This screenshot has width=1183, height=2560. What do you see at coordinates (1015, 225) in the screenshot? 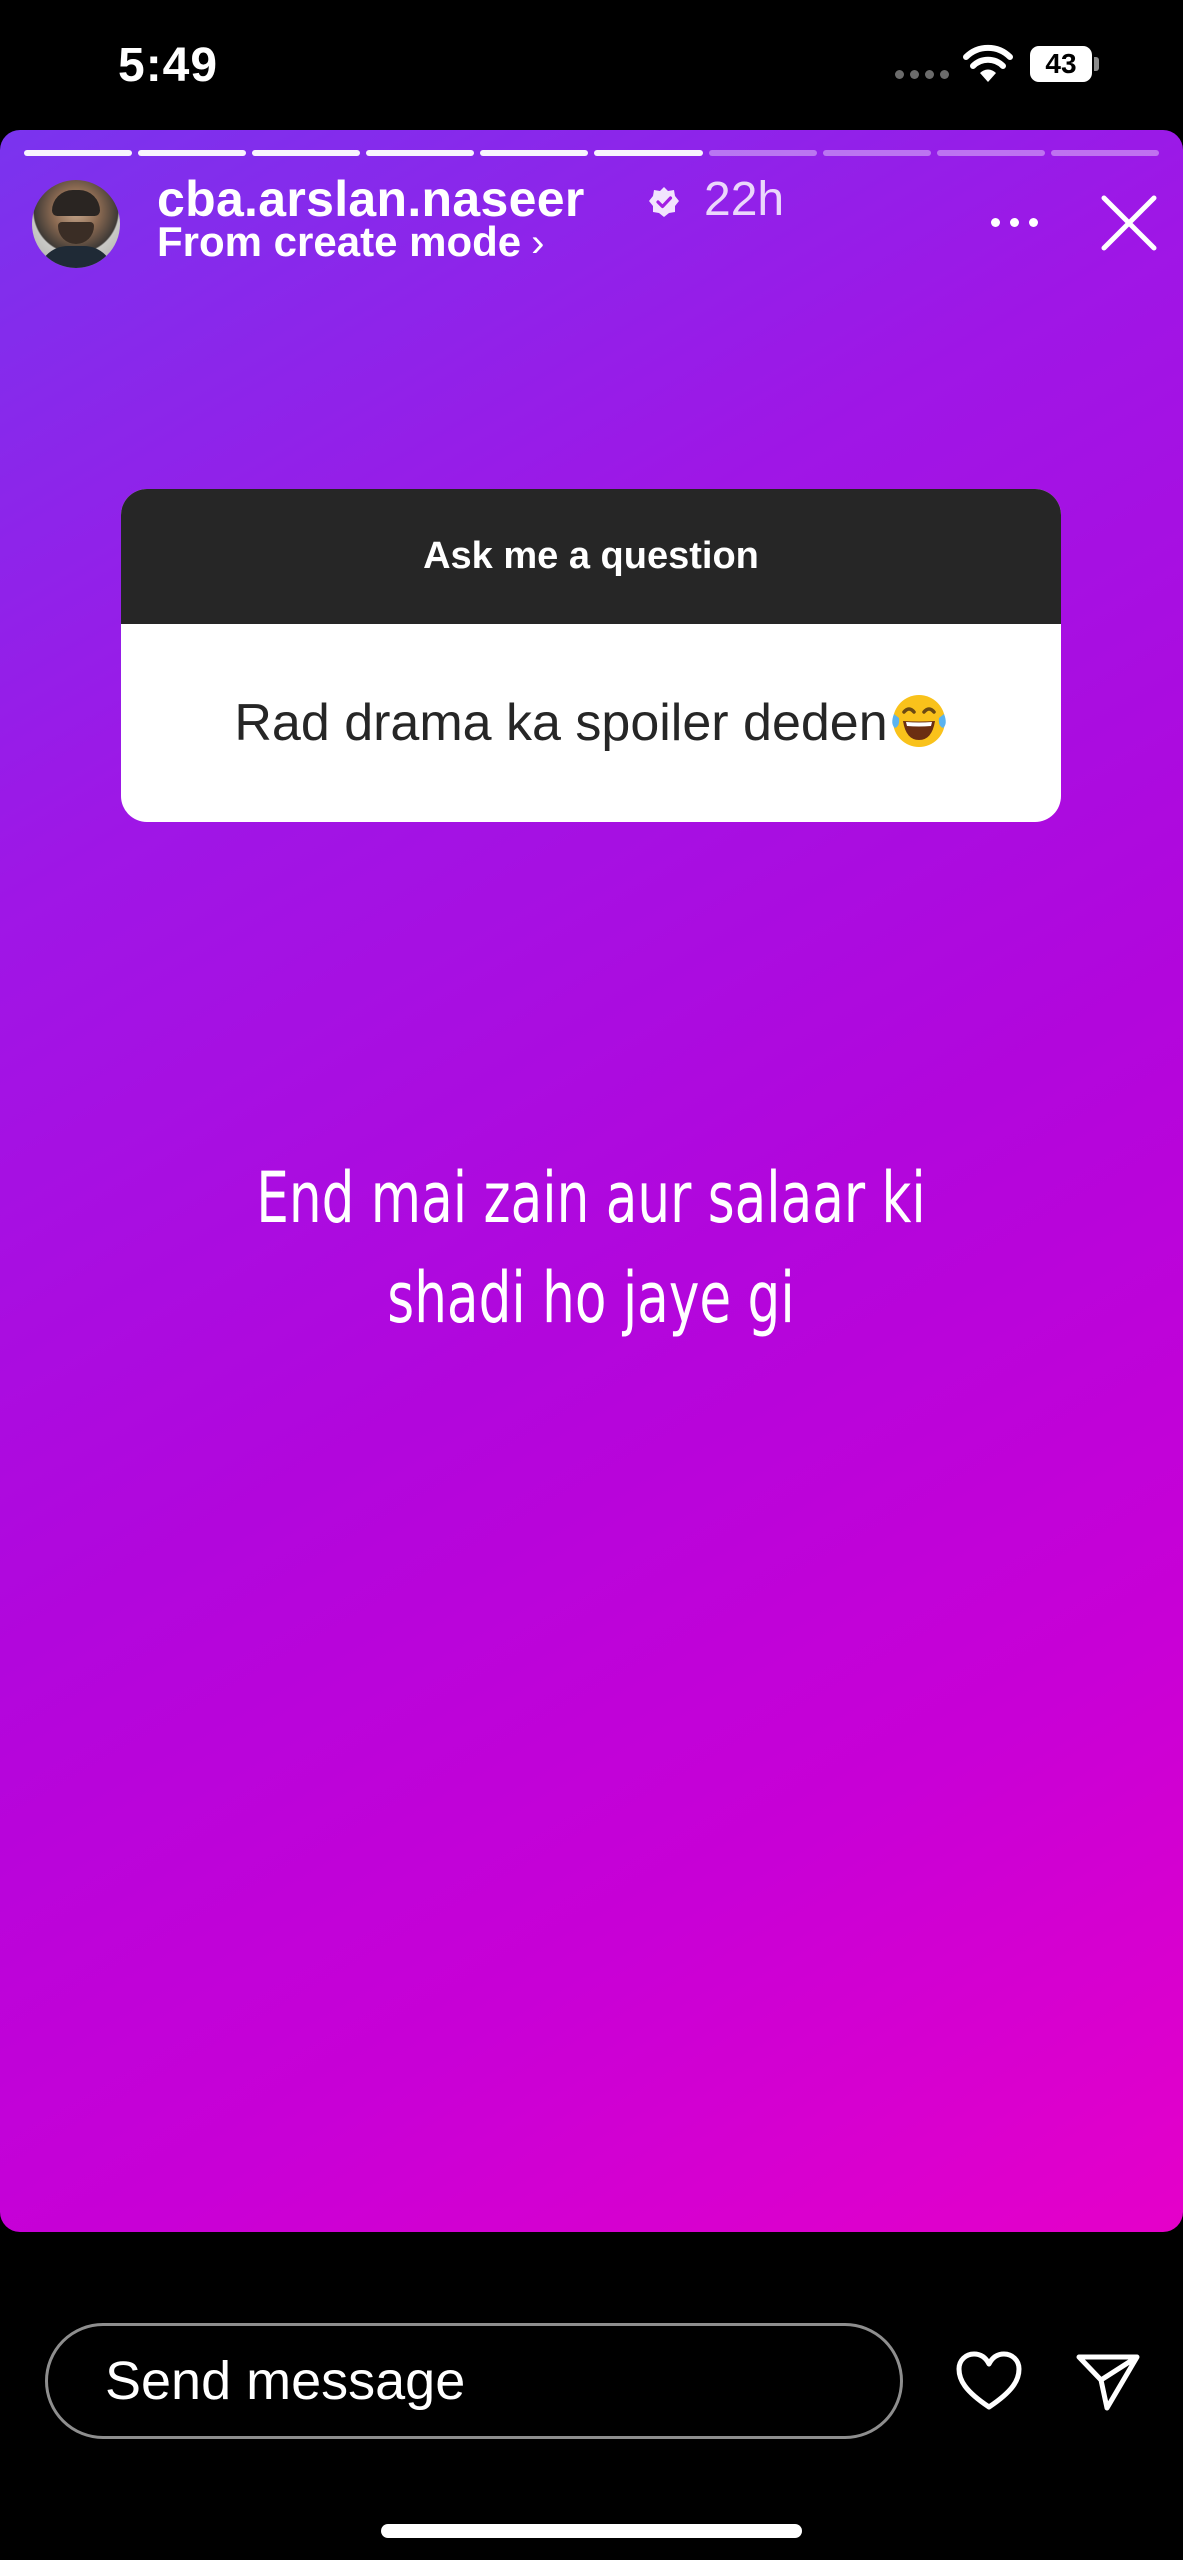
I see `more-options-icon` at bounding box center [1015, 225].